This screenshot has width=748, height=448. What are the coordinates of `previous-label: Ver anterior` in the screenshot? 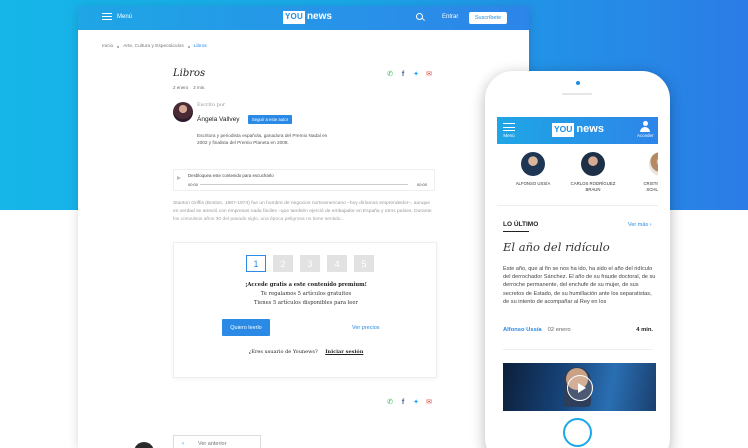 It's located at (212, 444).